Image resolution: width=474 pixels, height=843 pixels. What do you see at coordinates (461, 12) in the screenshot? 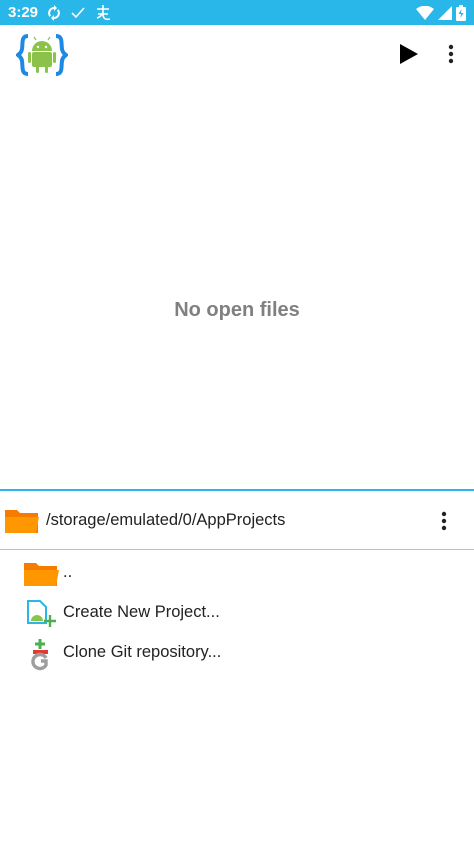
I see `battery-icon` at bounding box center [461, 12].